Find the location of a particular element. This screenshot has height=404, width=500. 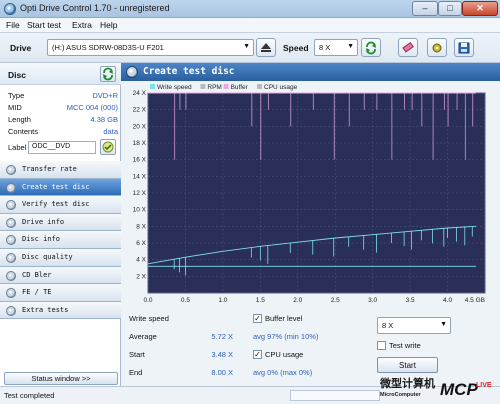

minimize-button: – is located at coordinates (425, 8).